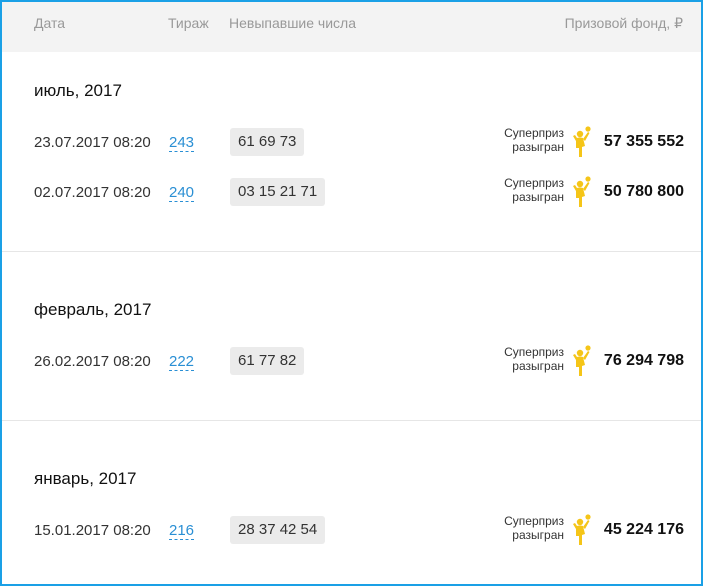 The width and height of the screenshot is (703, 586). Describe the element at coordinates (182, 193) in the screenshot. I see `draw-number-link: 240` at that location.